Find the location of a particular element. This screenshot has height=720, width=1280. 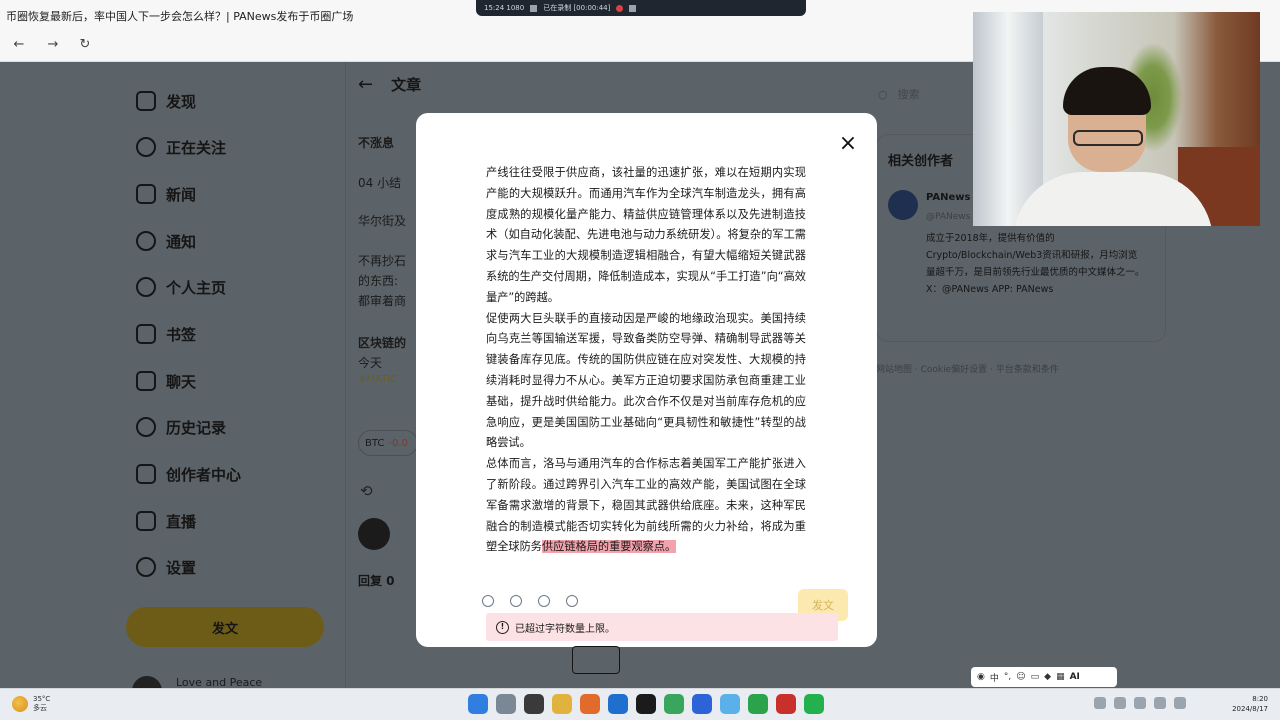

news-icon is located at coordinates (146, 194).